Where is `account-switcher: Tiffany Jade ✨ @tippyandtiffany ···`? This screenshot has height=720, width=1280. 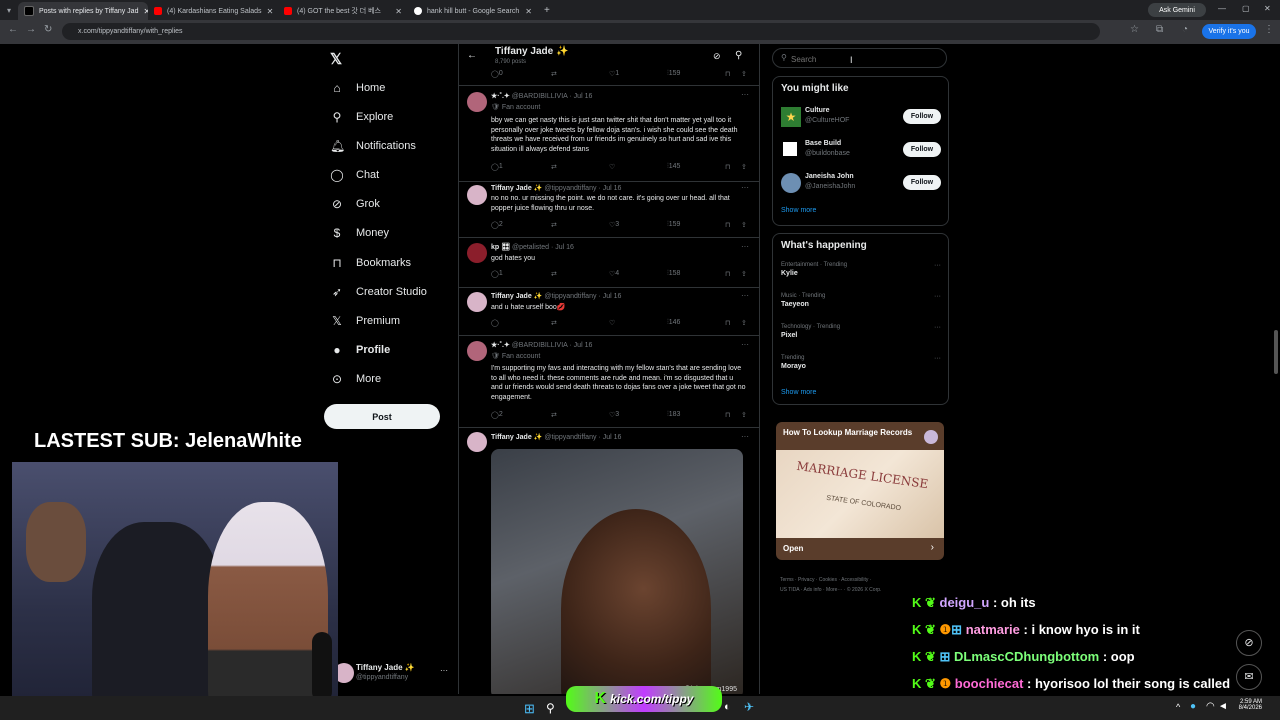 account-switcher: Tiffany Jade ✨ @tippyandtiffany ··· is located at coordinates (391, 673).